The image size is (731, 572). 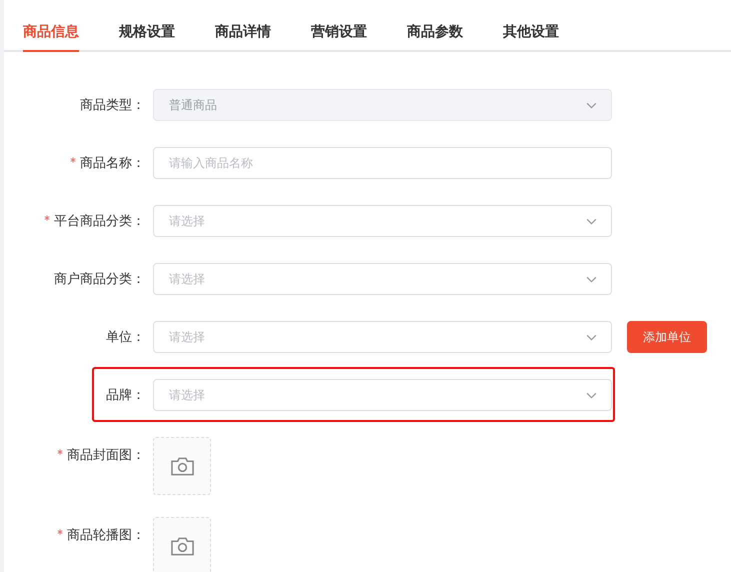 What do you see at coordinates (106, 535) in the screenshot?
I see `field-label: 商品轮播图：` at bounding box center [106, 535].